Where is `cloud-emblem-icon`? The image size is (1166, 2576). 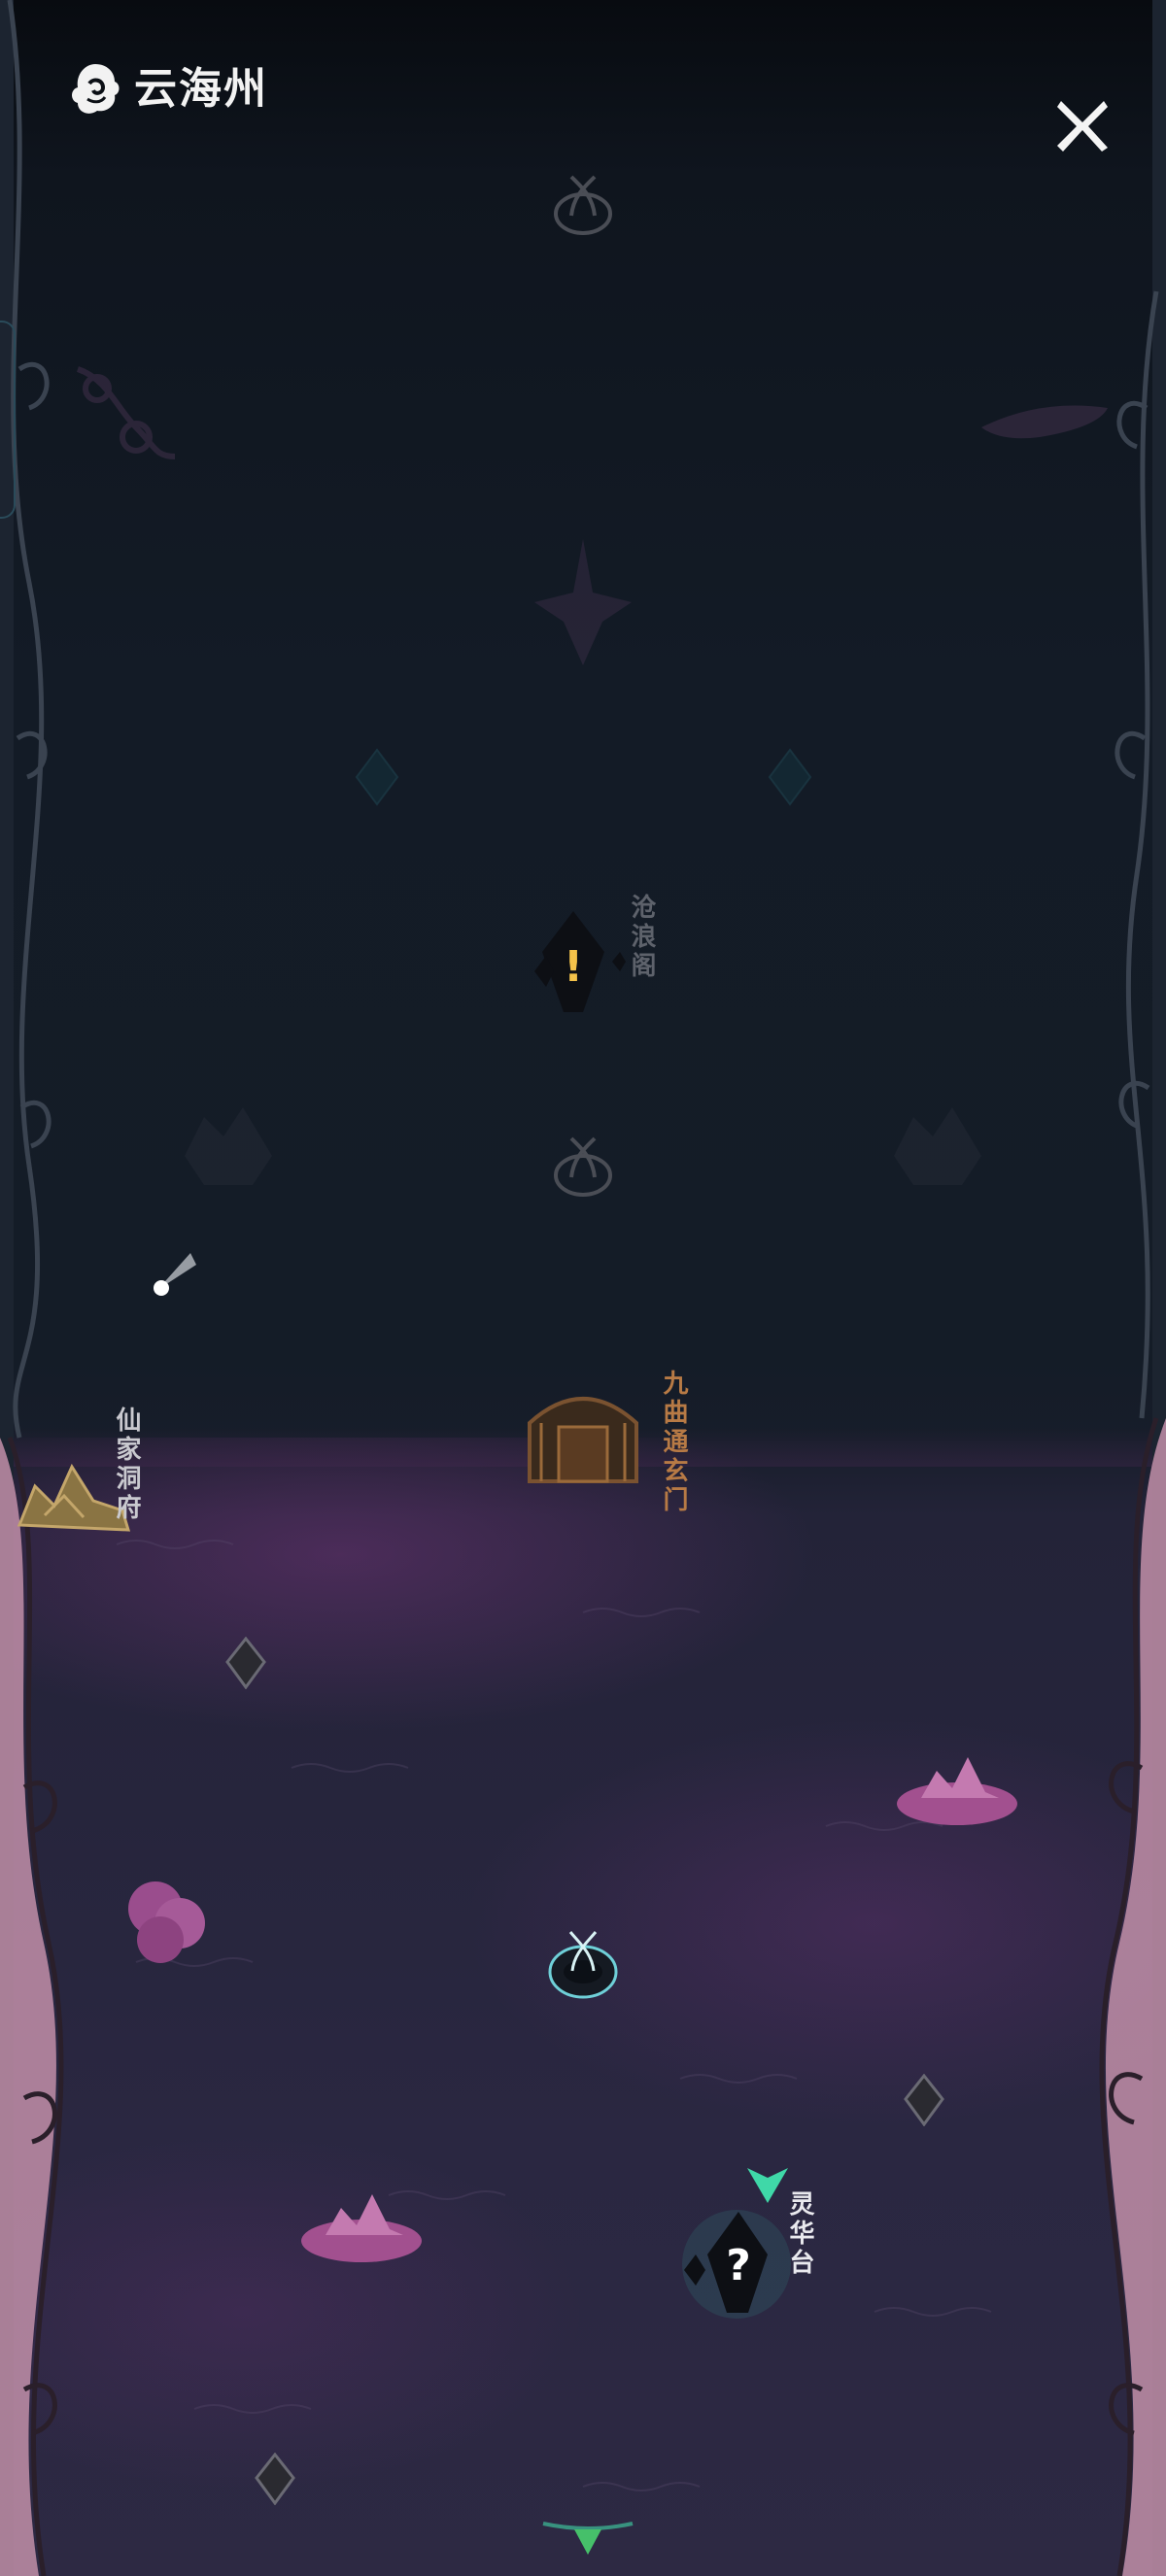 cloud-emblem-icon is located at coordinates (96, 89).